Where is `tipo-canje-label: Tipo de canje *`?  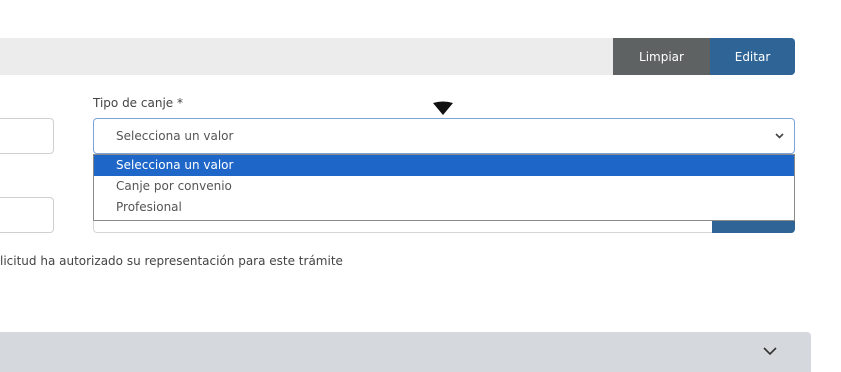 tipo-canje-label: Tipo de canje * is located at coordinates (138, 103).